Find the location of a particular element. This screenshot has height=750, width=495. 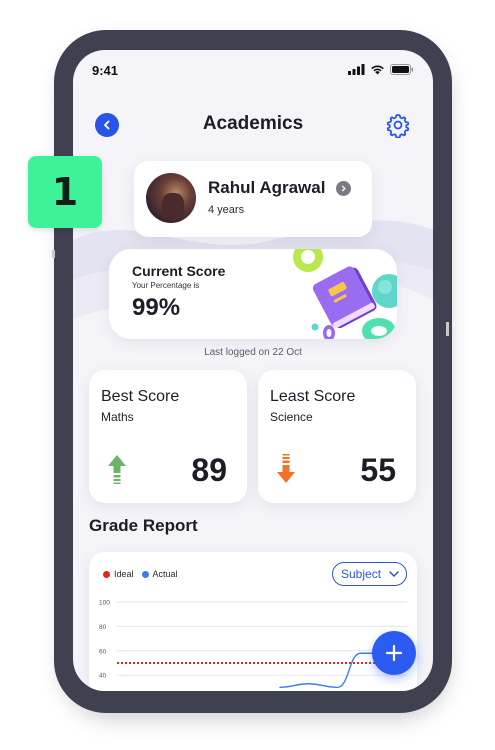

legend-item-ideal: Ideal is located at coordinates (118, 574).